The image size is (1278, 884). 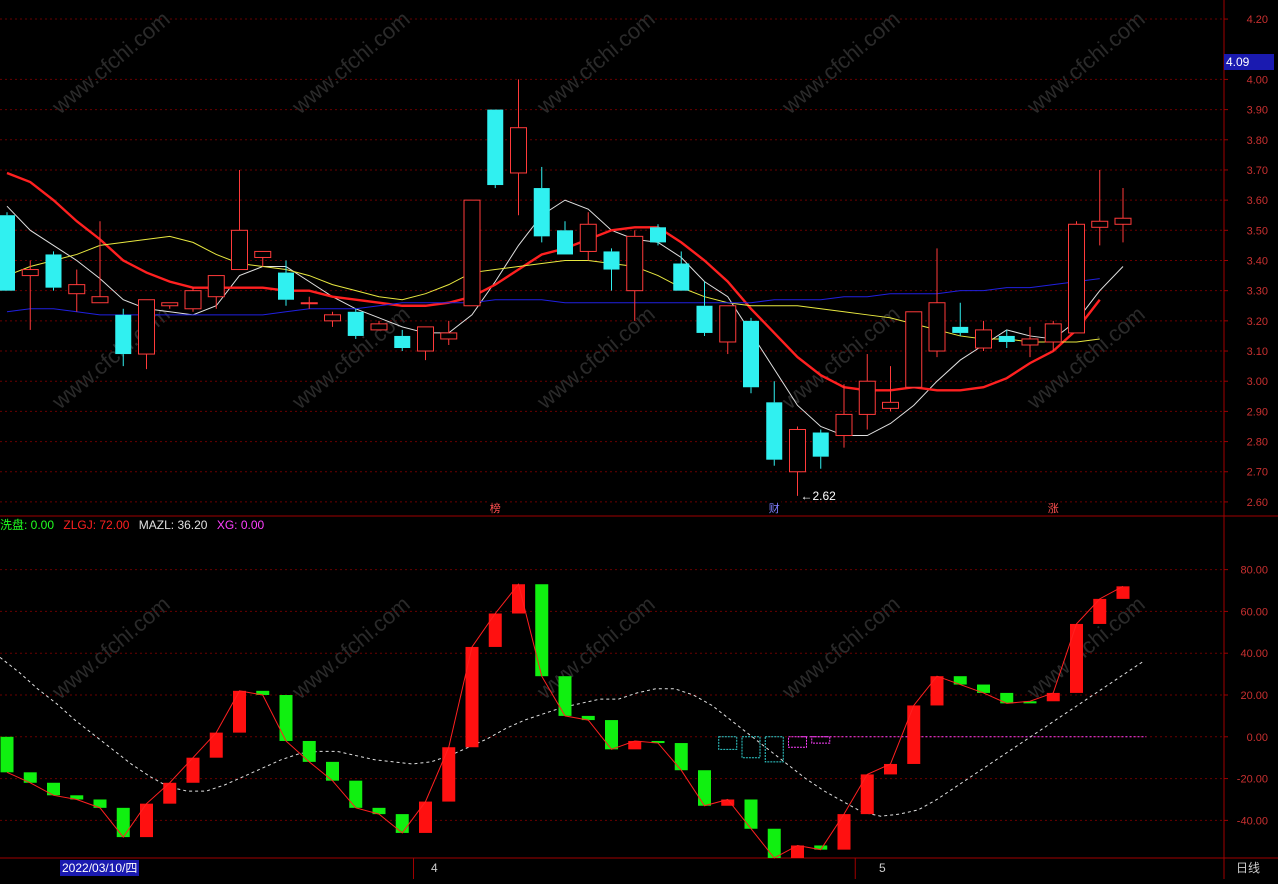 I want to click on price-tick-label: 3.20, so click(x=1257, y=322).